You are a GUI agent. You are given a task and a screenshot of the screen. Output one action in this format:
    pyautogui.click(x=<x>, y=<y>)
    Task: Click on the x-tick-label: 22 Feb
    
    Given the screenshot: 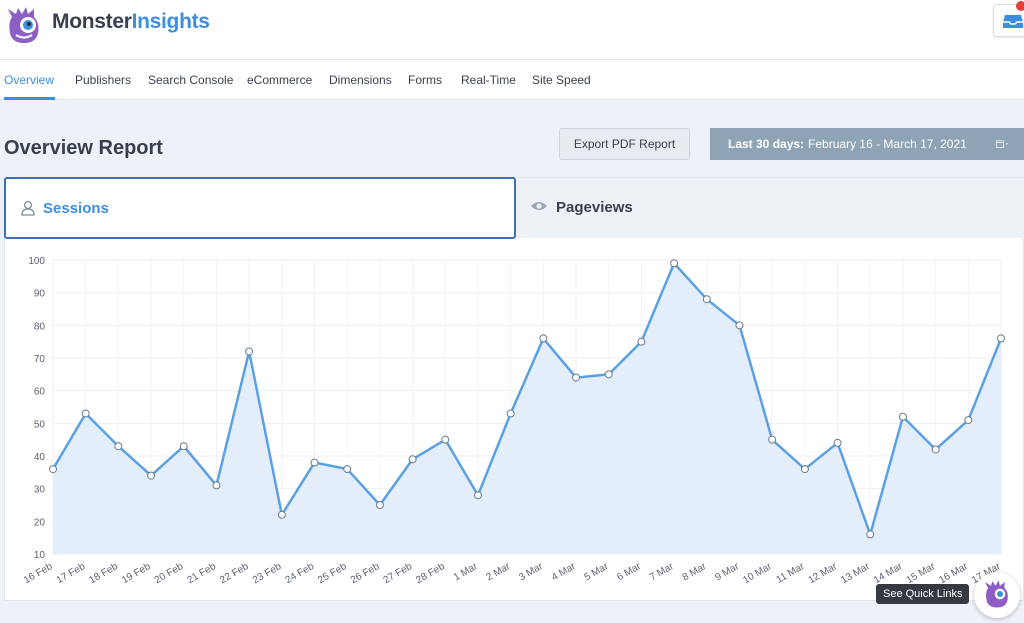 What is the action you would take?
    pyautogui.click(x=234, y=573)
    